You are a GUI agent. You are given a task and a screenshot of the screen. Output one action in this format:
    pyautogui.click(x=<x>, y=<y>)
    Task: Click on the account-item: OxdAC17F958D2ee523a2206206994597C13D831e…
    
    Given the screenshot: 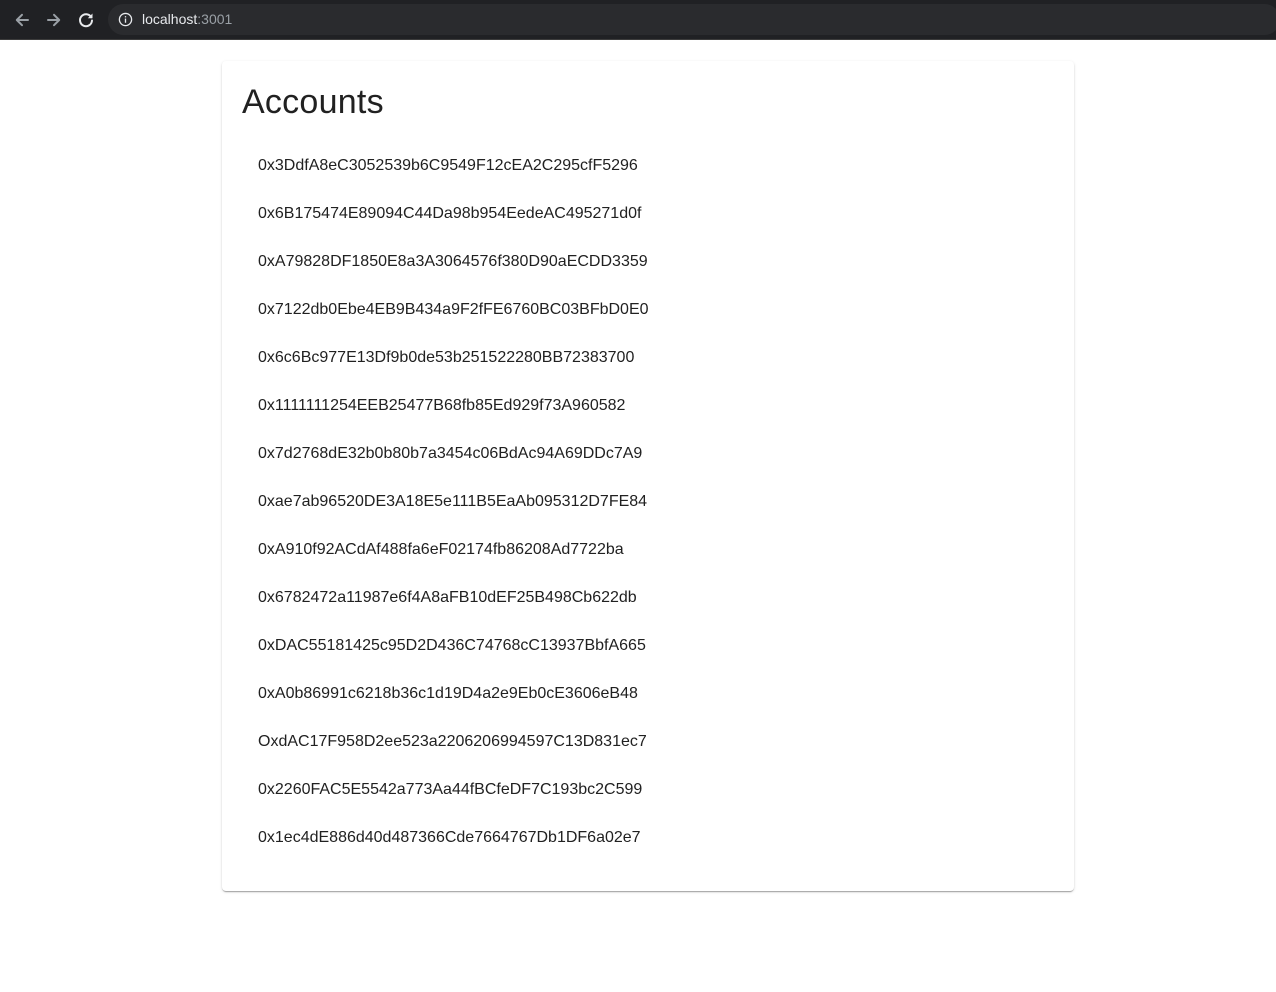 What is the action you would take?
    pyautogui.click(x=452, y=741)
    